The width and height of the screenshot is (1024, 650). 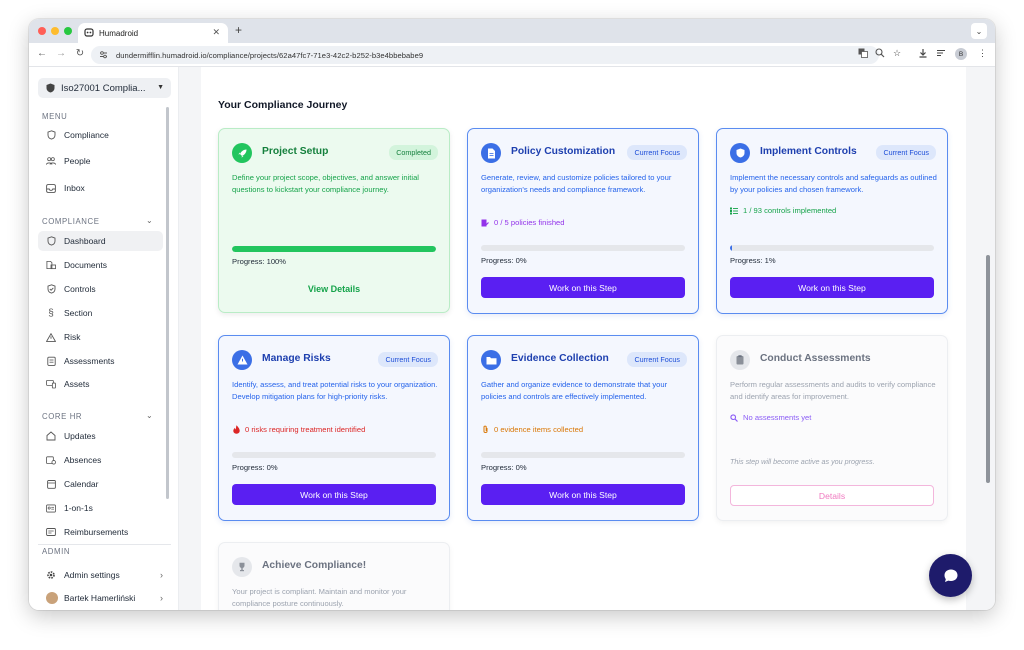 I want to click on sidebar-item-assessments: Assessments, so click(x=100, y=361).